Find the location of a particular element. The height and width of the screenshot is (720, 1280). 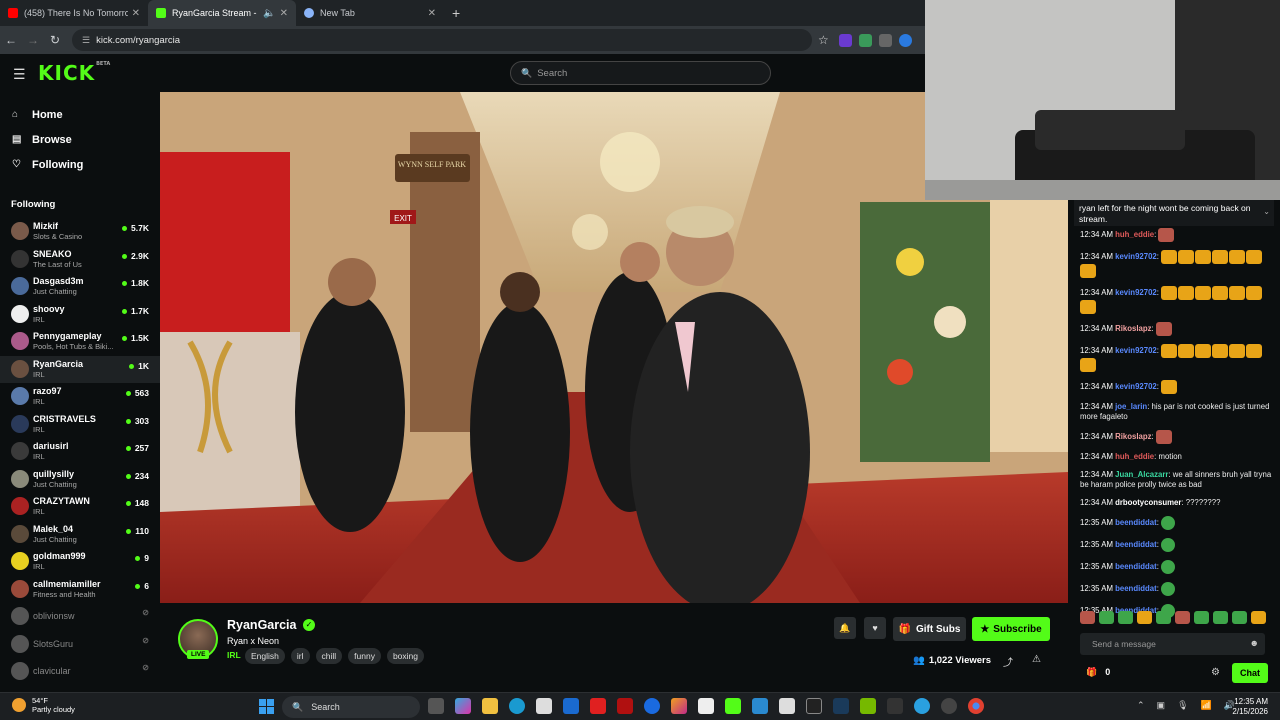

roblox-icon is located at coordinates (787, 706).